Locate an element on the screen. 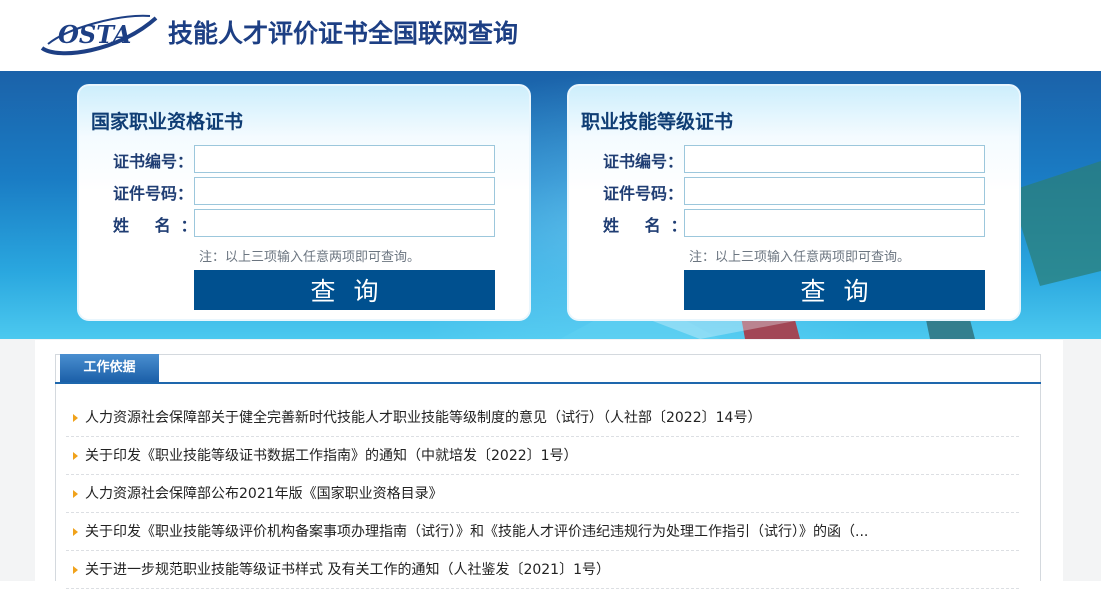 The image size is (1101, 589). card-title: 国家职业资格证书 is located at coordinates (167, 122).